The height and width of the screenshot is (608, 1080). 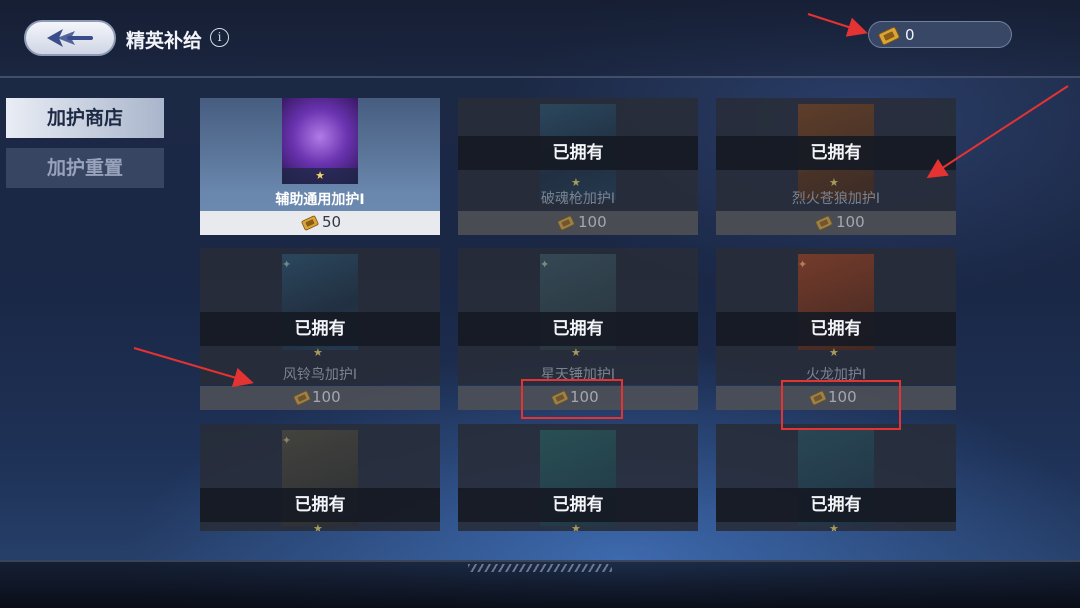 I want to click on price-bar: 100, so click(x=320, y=398).